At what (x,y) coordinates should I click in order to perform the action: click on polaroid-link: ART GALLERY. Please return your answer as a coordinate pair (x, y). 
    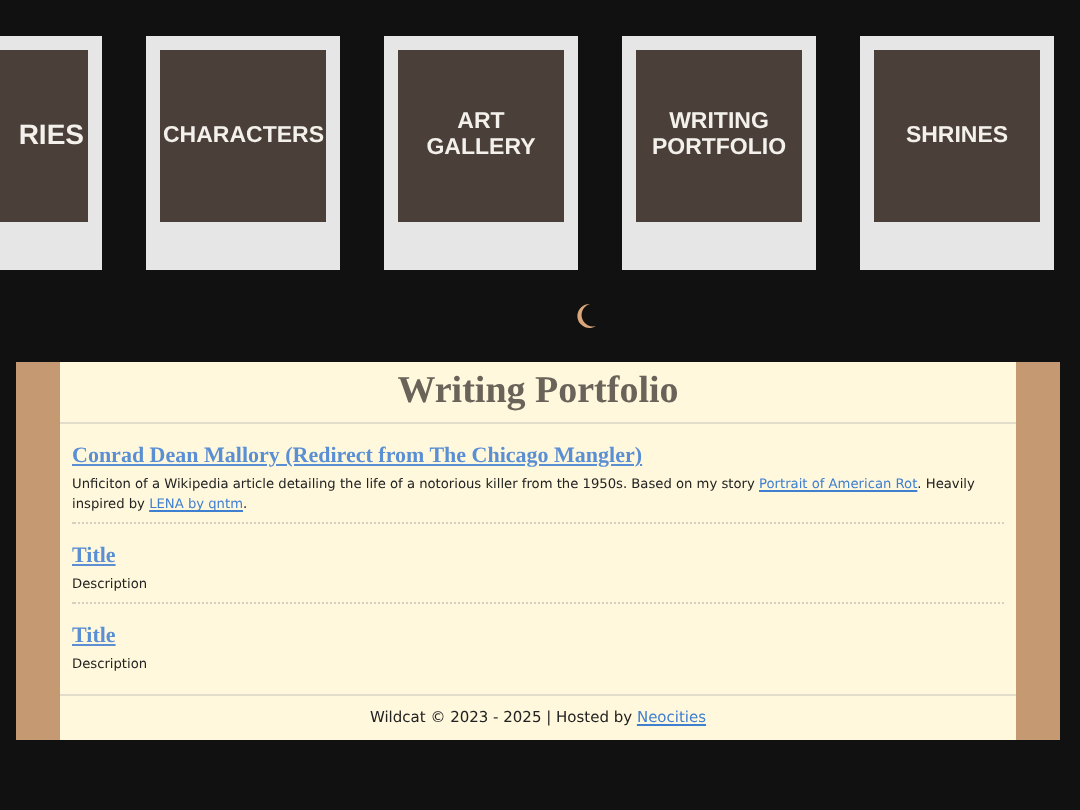
    Looking at the image, I should click on (481, 153).